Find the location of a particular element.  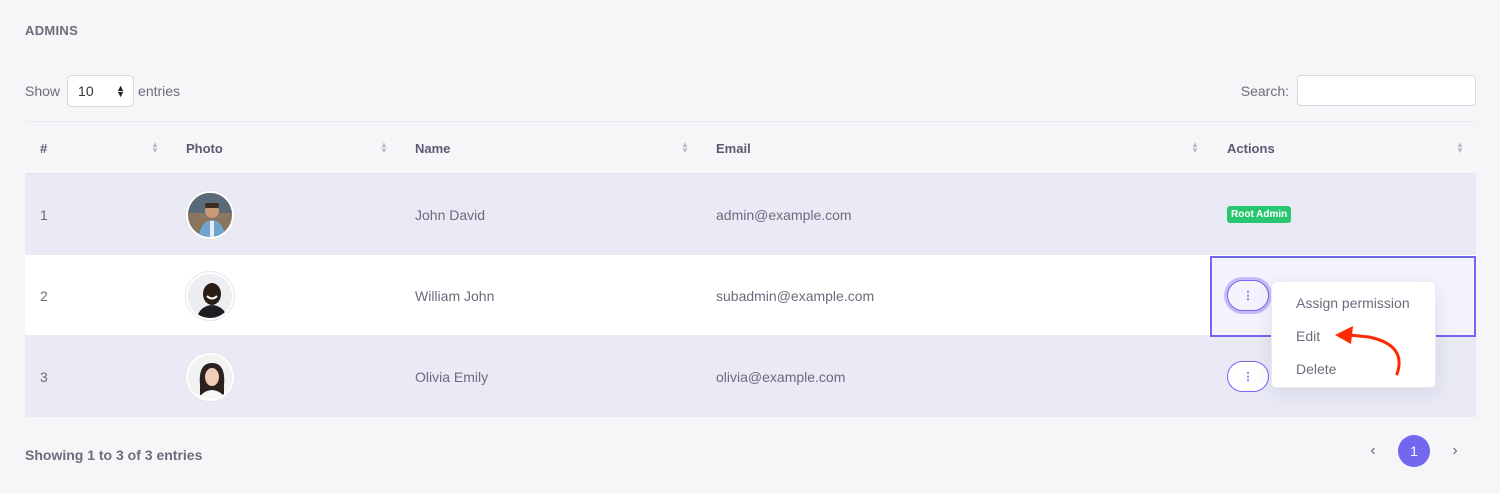

next-page-button: › is located at coordinates (1455, 451).